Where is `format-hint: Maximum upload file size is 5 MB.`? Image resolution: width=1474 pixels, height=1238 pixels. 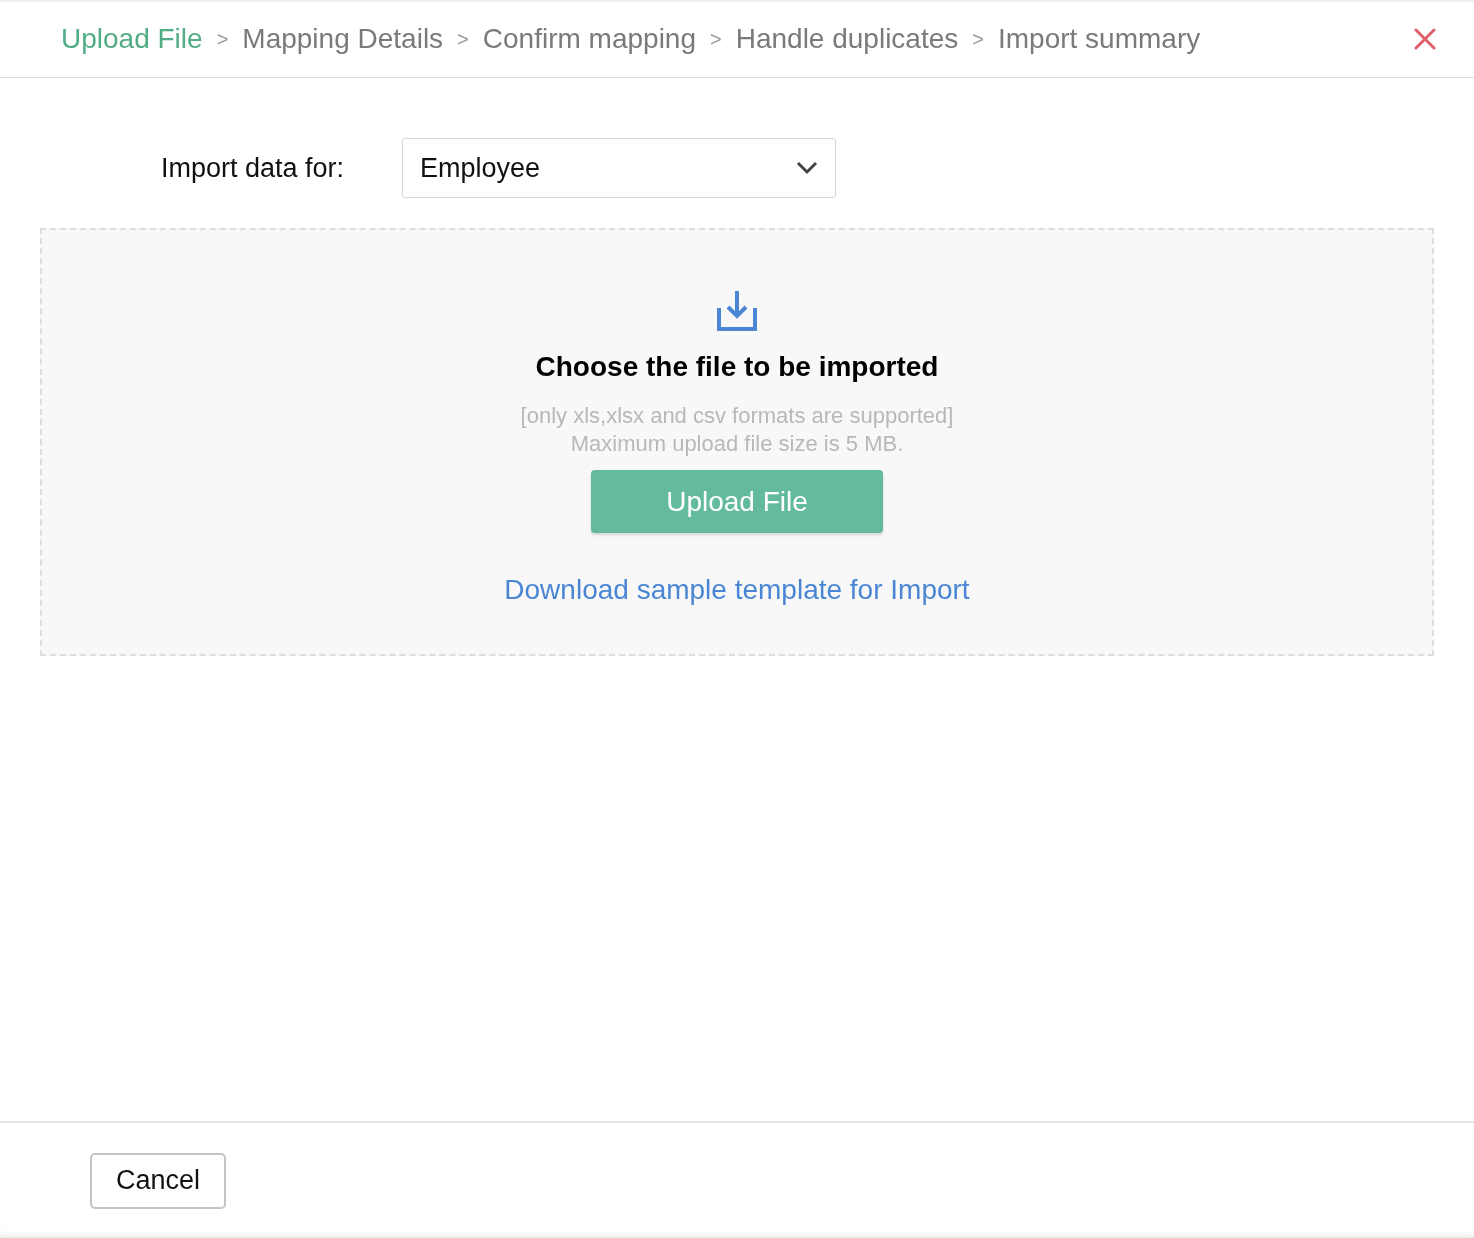
format-hint: Maximum upload file size is 5 MB. is located at coordinates (737, 444).